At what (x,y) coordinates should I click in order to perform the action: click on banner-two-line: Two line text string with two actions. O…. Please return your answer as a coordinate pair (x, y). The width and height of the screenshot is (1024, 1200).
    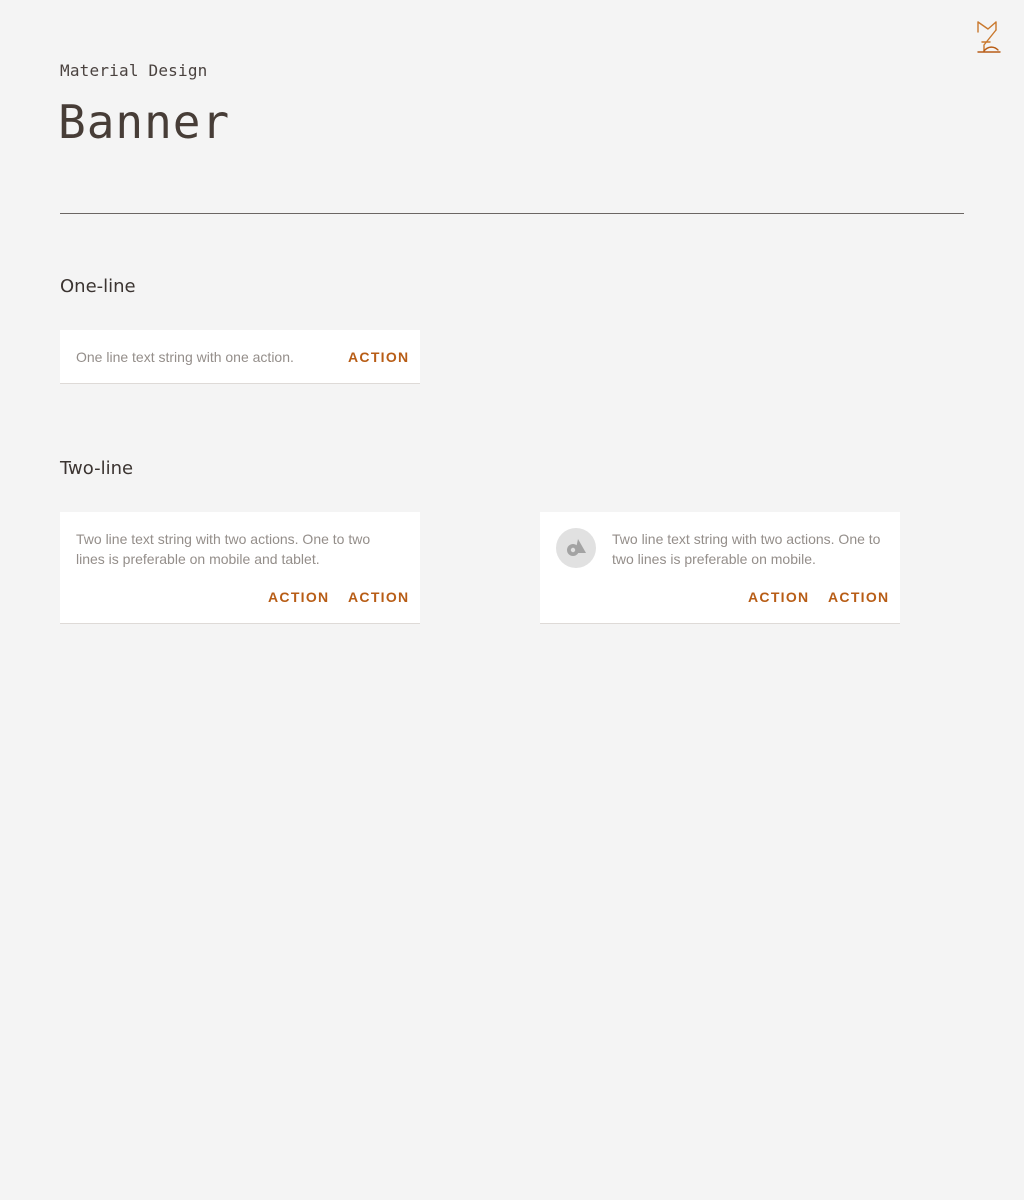
    Looking at the image, I should click on (240, 567).